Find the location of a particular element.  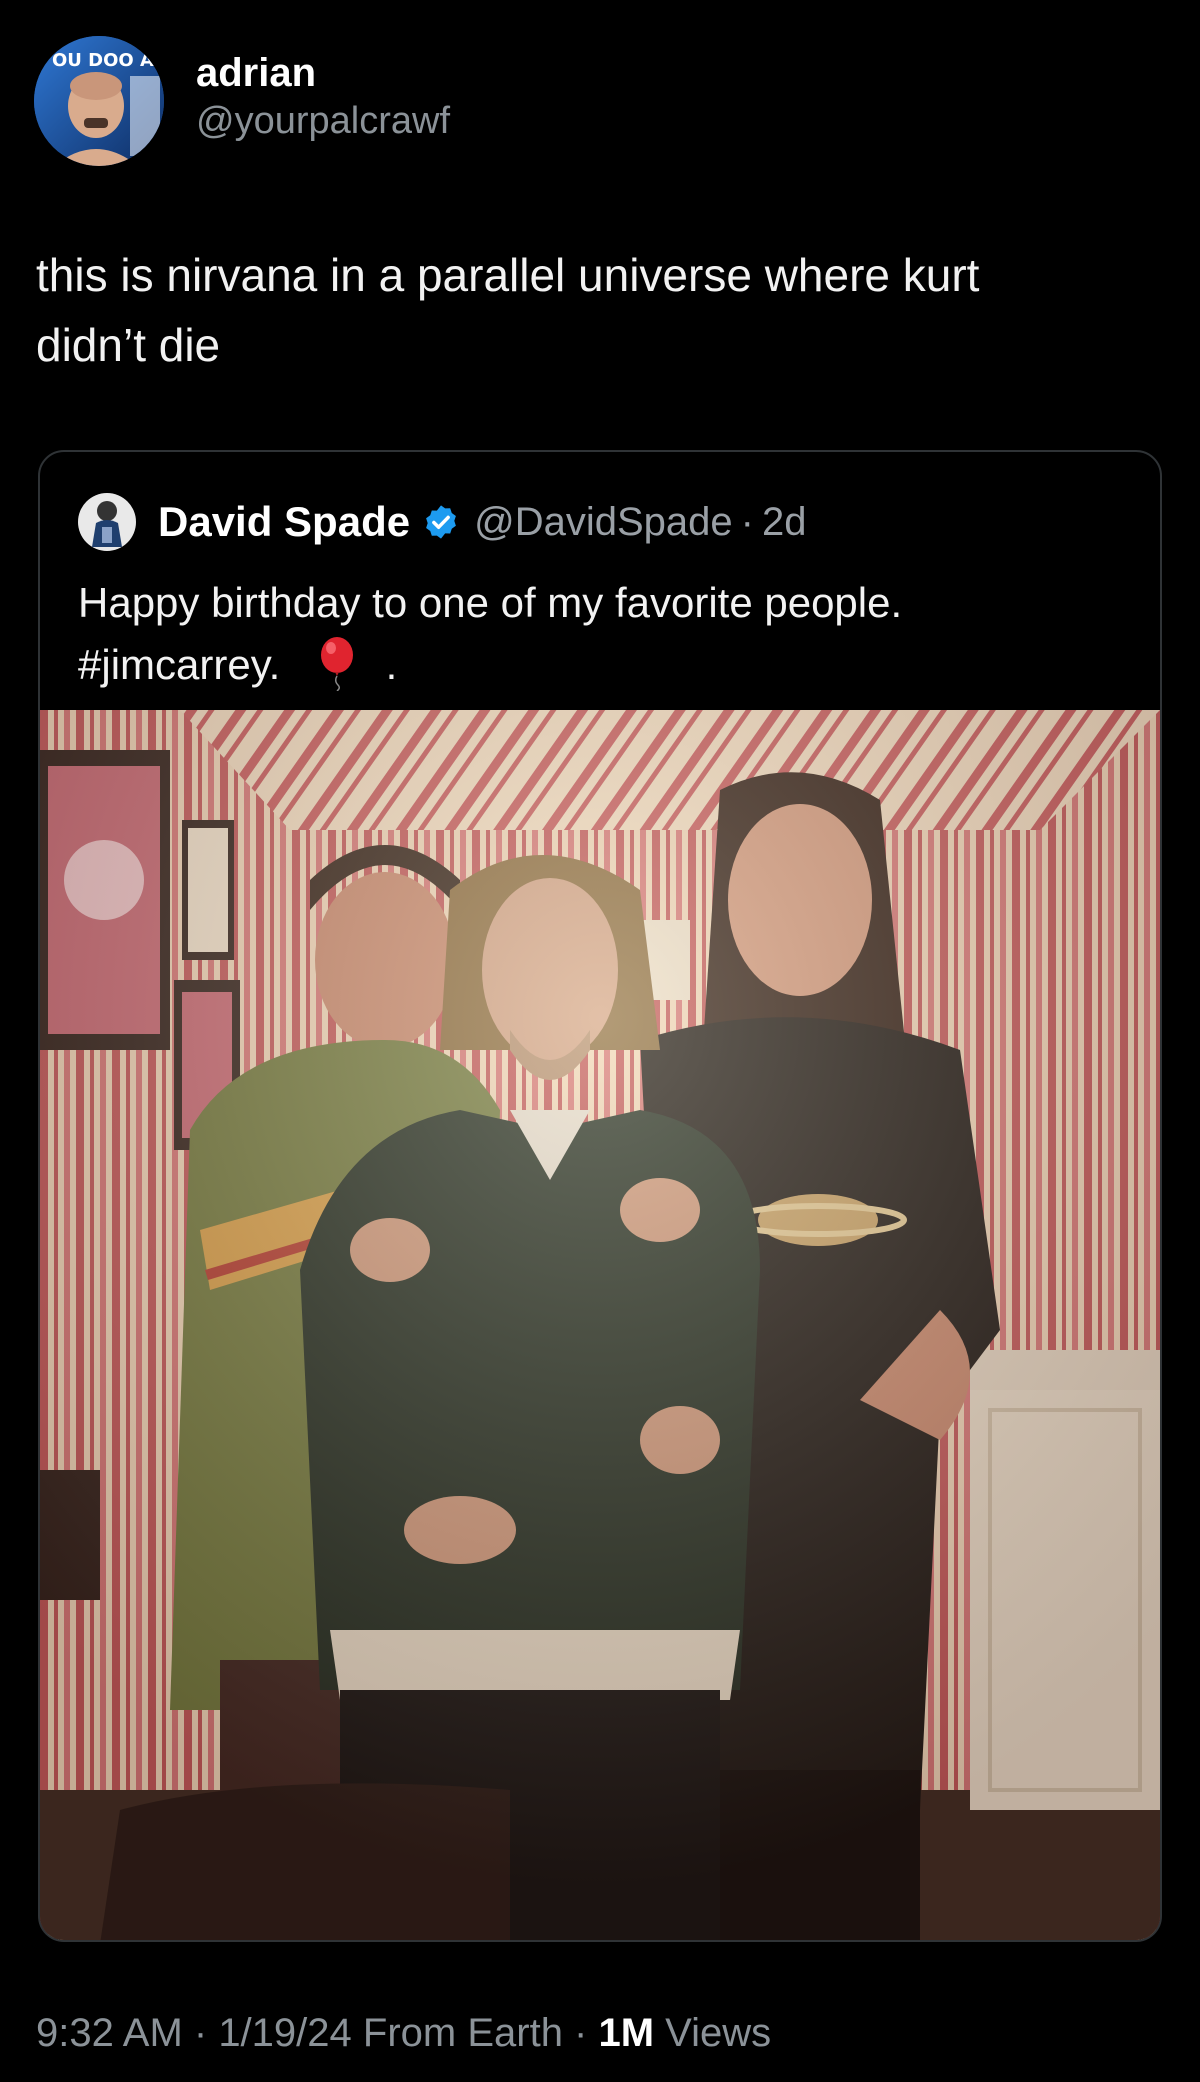

tweet-date: 1/19/24 is located at coordinates (284, 2033).